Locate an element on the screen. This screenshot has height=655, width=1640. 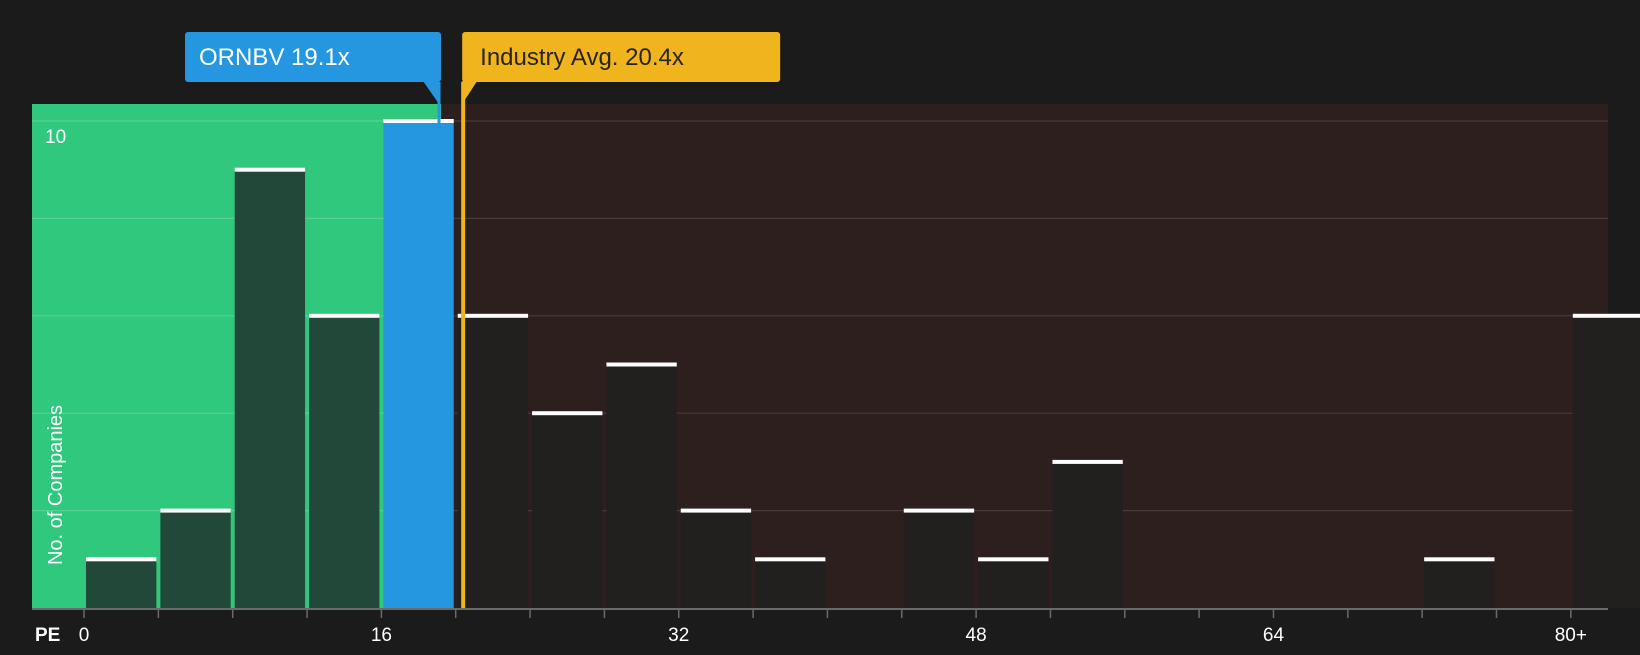
company-callout-label: ORNBV 19.1x is located at coordinates (274, 57).